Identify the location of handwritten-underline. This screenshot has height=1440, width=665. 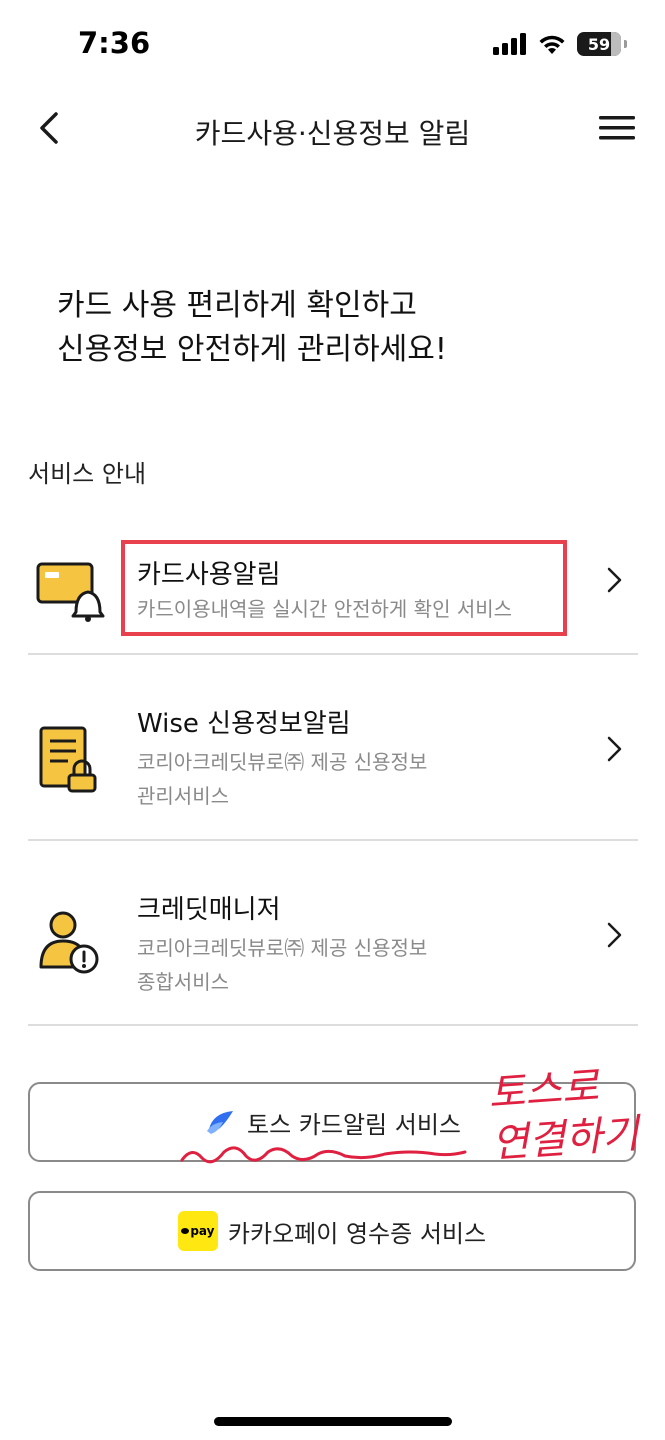
(323, 1155).